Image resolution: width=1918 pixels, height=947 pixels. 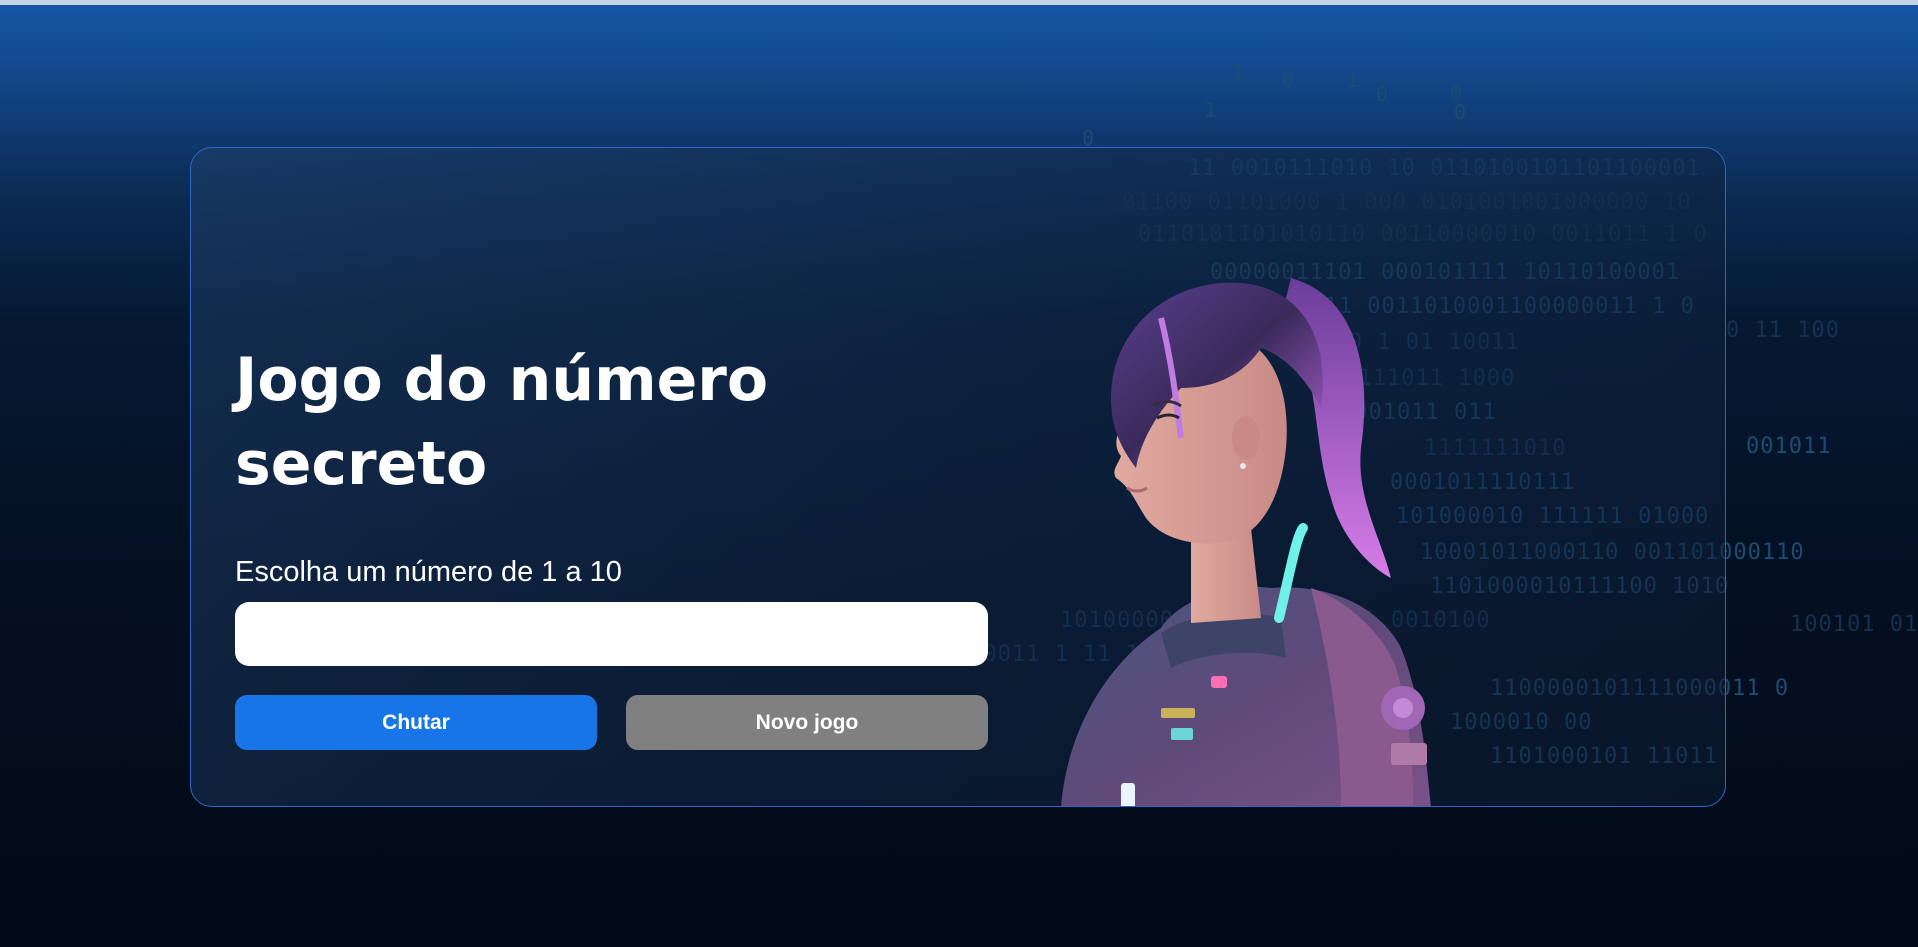 What do you see at coordinates (611, 722) in the screenshot?
I see `button-row: Chutar Novo jogo` at bounding box center [611, 722].